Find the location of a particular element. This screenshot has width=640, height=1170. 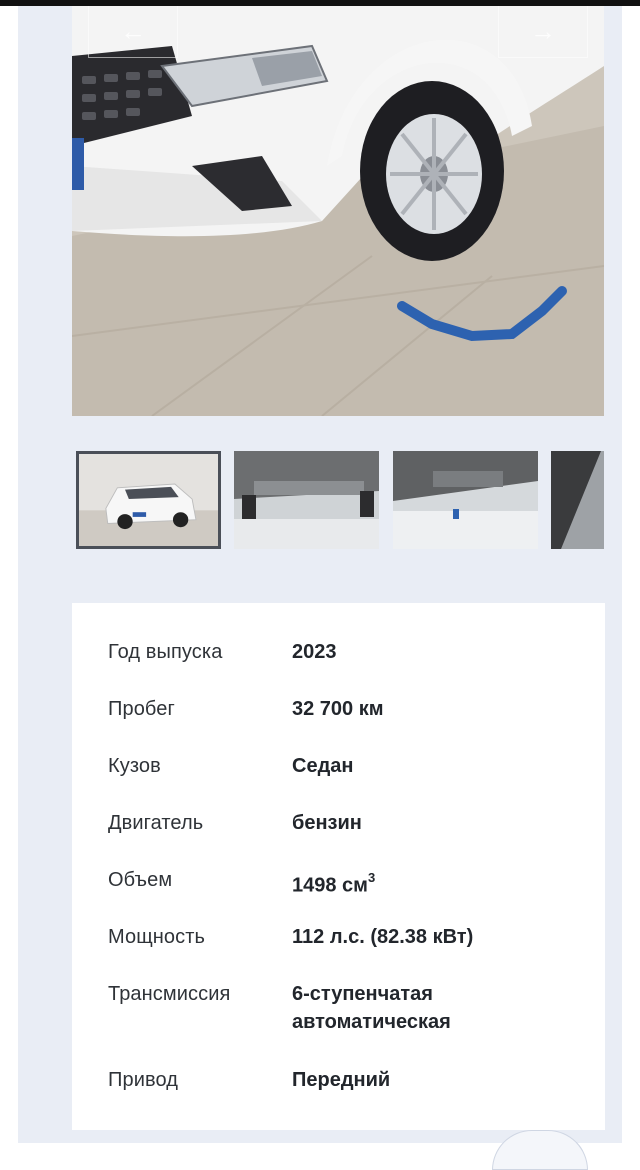

spec-label: Мощность is located at coordinates (157, 937).